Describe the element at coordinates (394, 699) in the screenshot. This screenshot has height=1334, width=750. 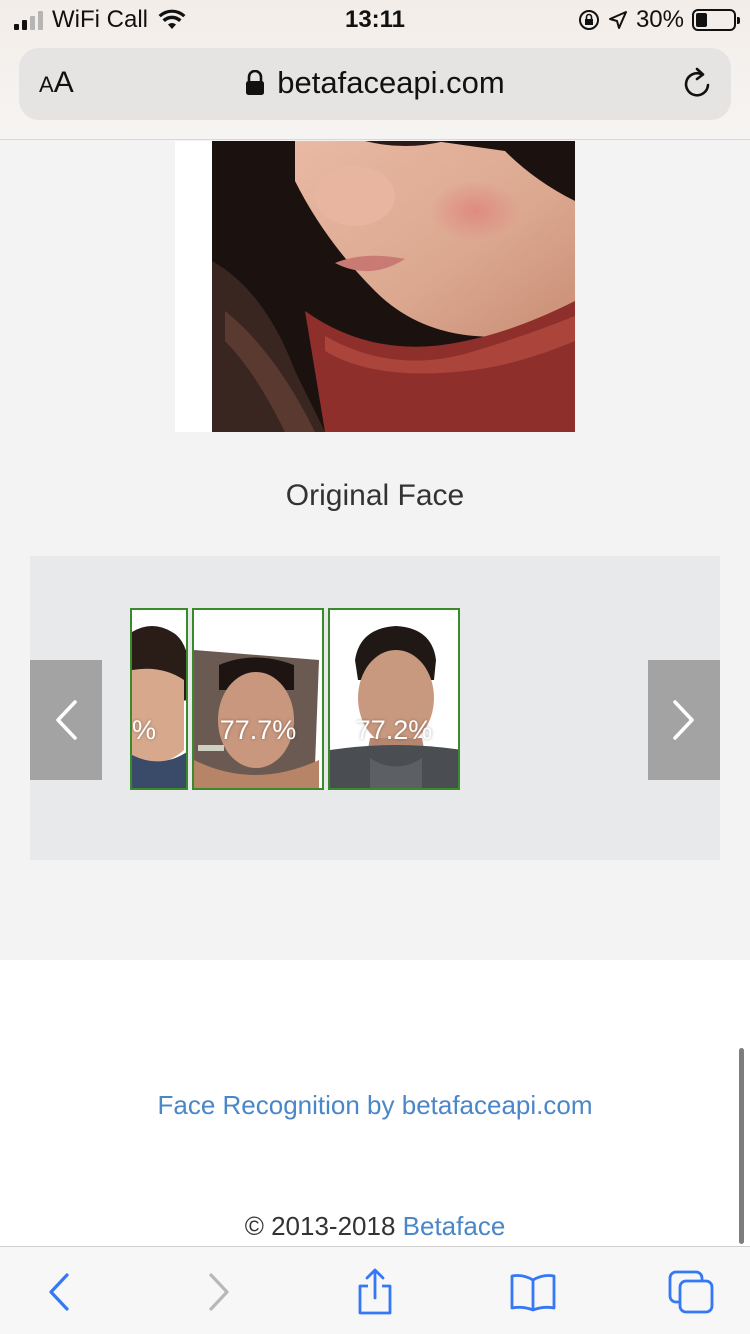
I see `match-thumbnail: 77.2%` at that location.